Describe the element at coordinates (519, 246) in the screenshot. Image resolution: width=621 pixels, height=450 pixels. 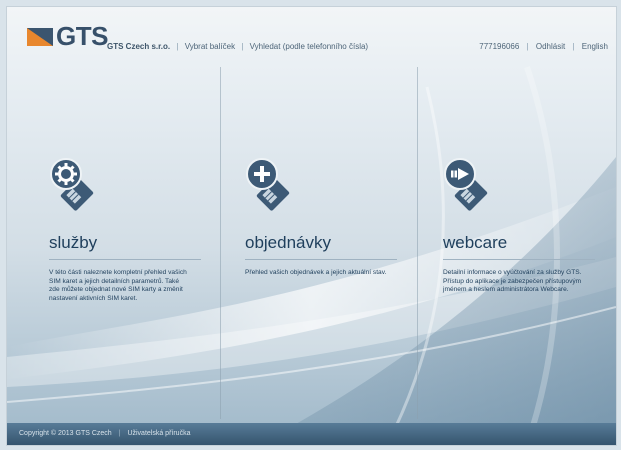
I see `panel-title-webcare: webcare` at that location.